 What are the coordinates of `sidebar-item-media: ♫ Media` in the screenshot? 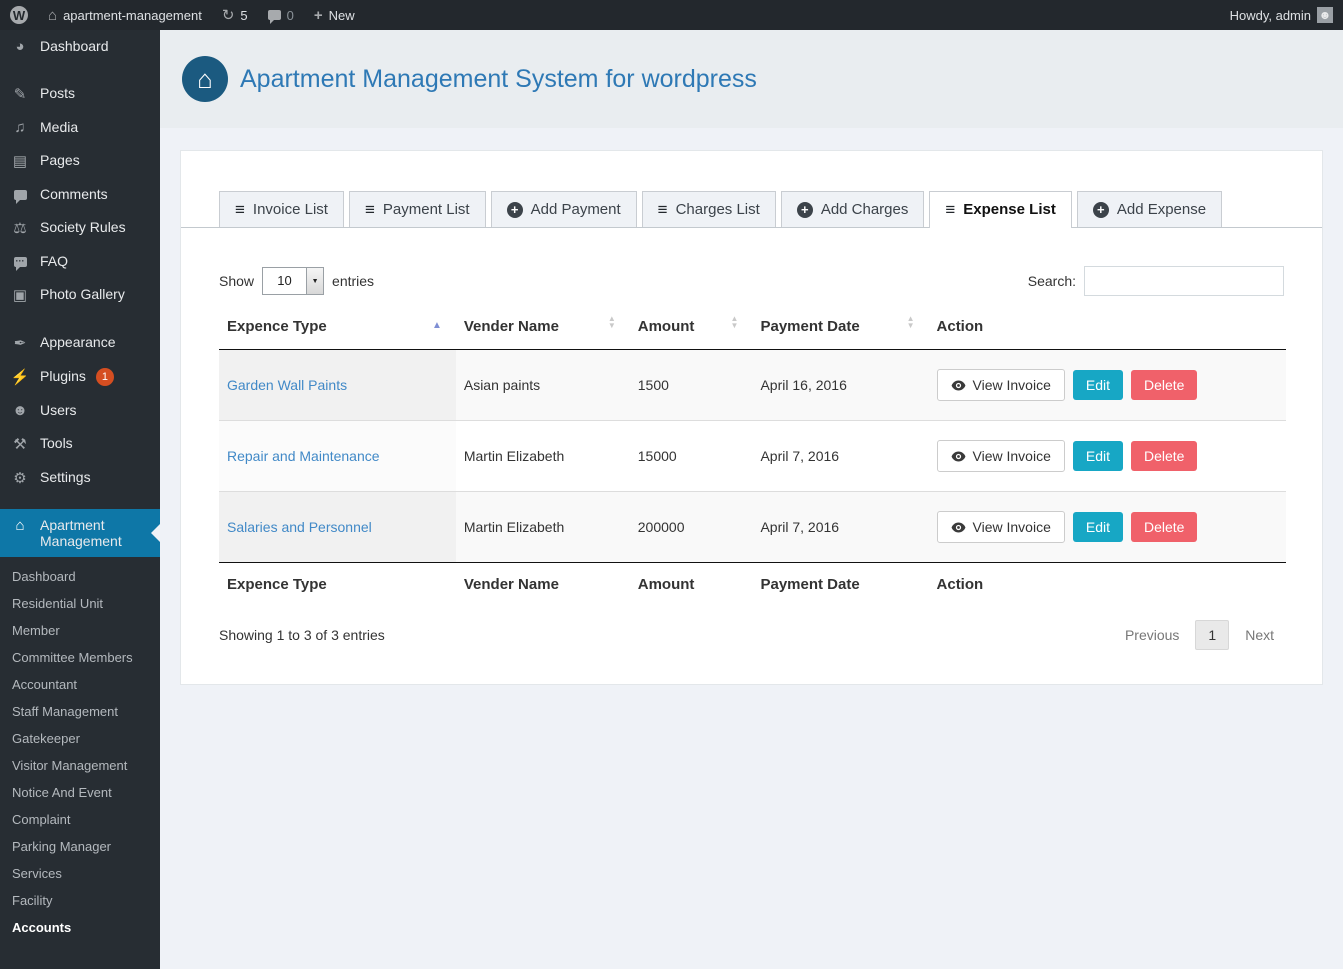 It's located at (80, 127).